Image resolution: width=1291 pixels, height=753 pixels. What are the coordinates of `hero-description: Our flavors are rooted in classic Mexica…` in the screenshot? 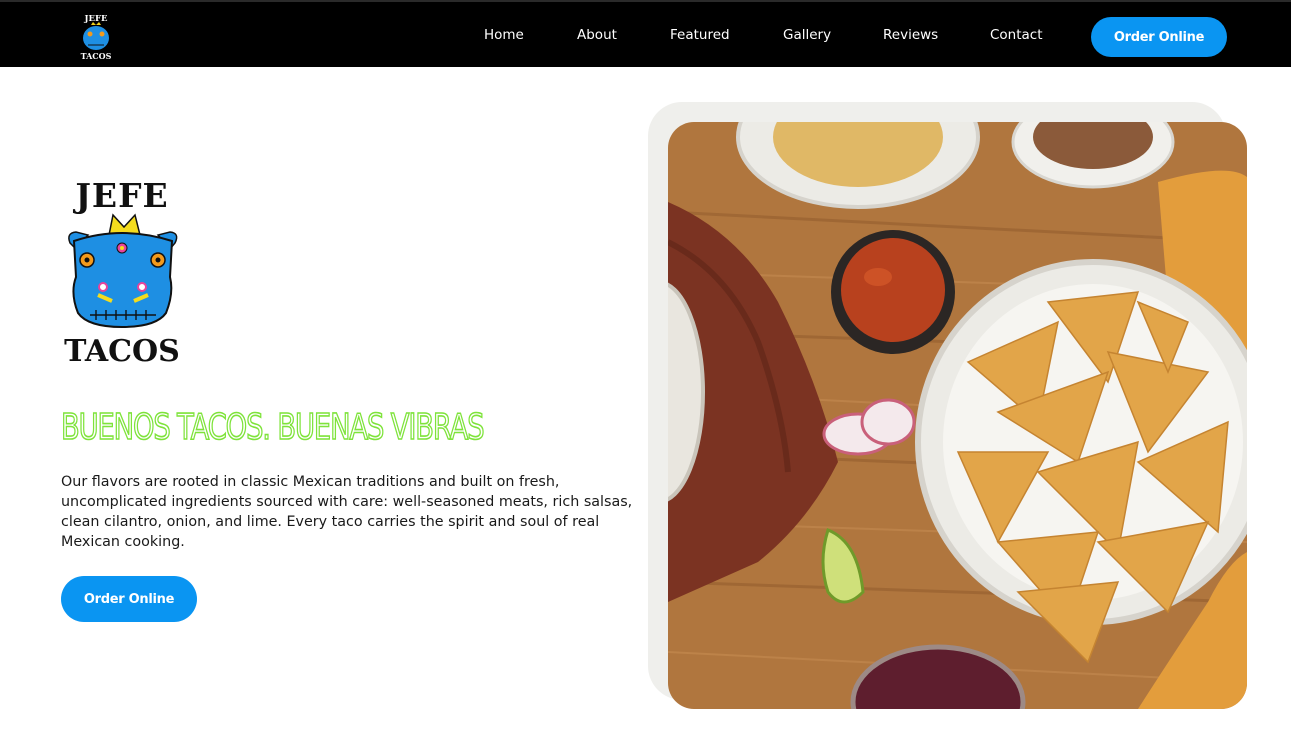 It's located at (347, 512).